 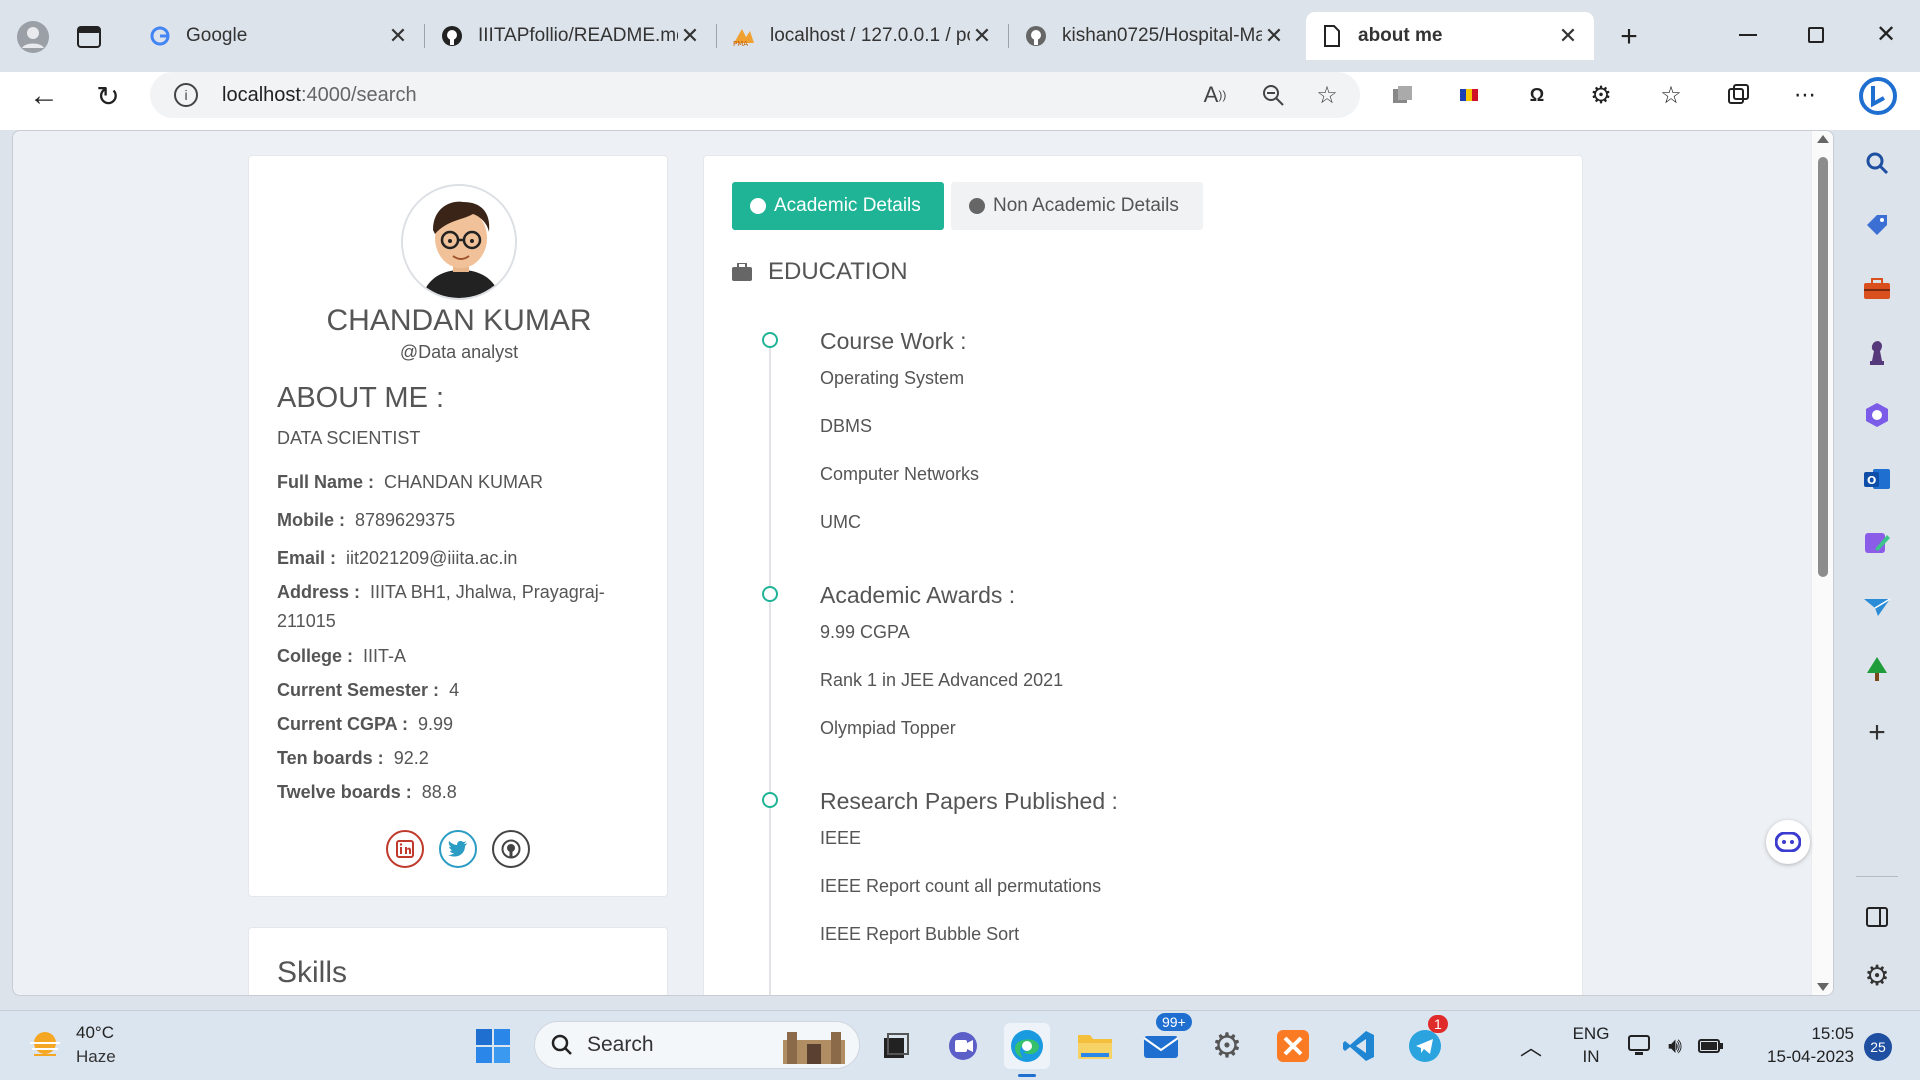 I want to click on settings-app-icon: ⚙, so click(x=1227, y=1046).